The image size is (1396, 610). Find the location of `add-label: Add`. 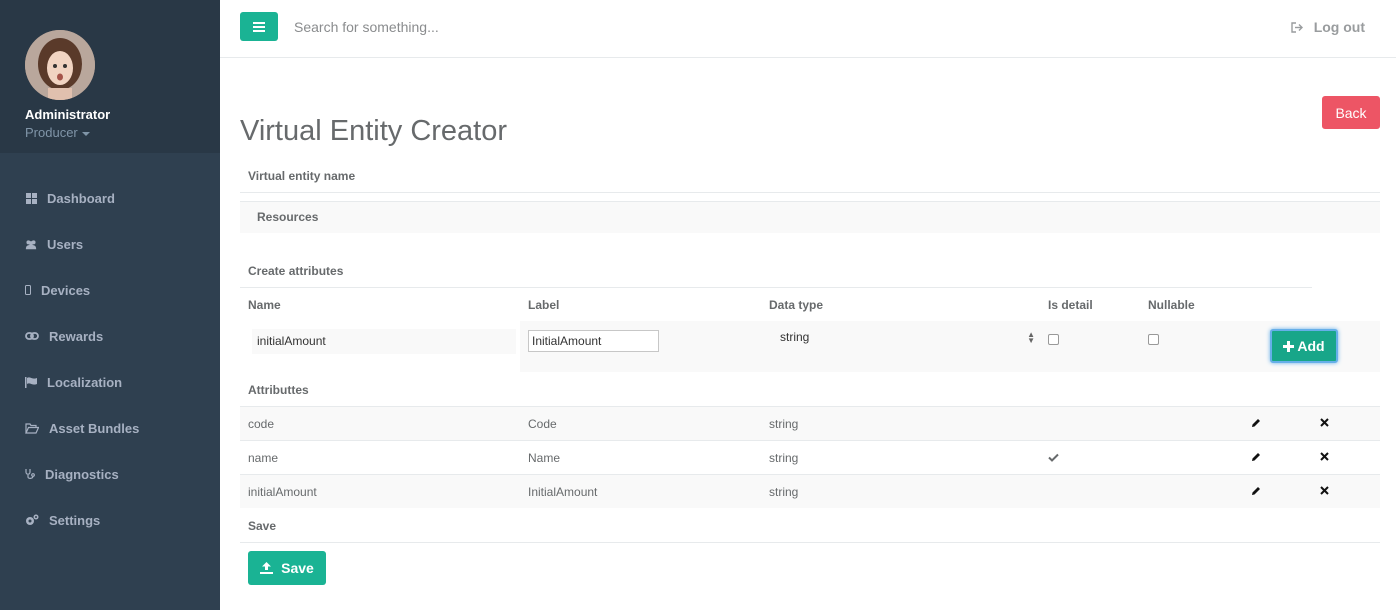

add-label: Add is located at coordinates (1311, 346).